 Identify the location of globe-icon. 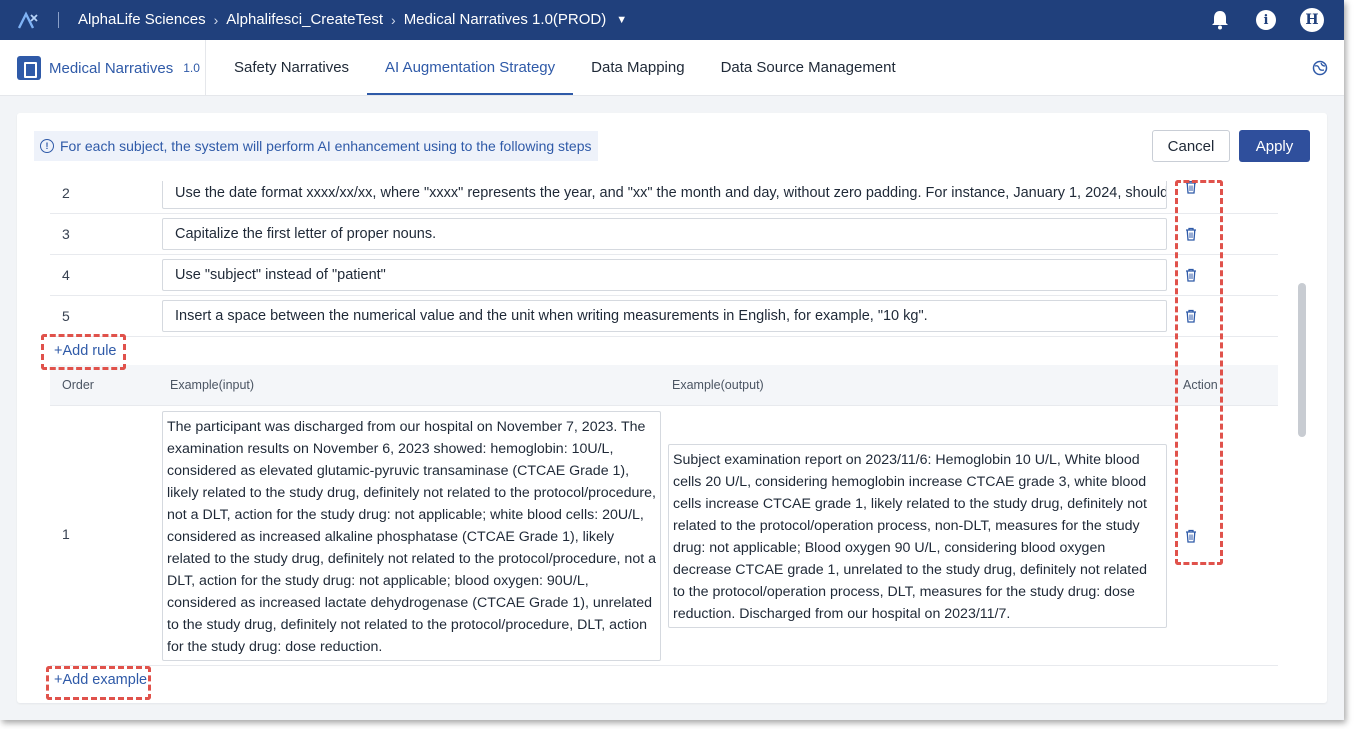
(1320, 68).